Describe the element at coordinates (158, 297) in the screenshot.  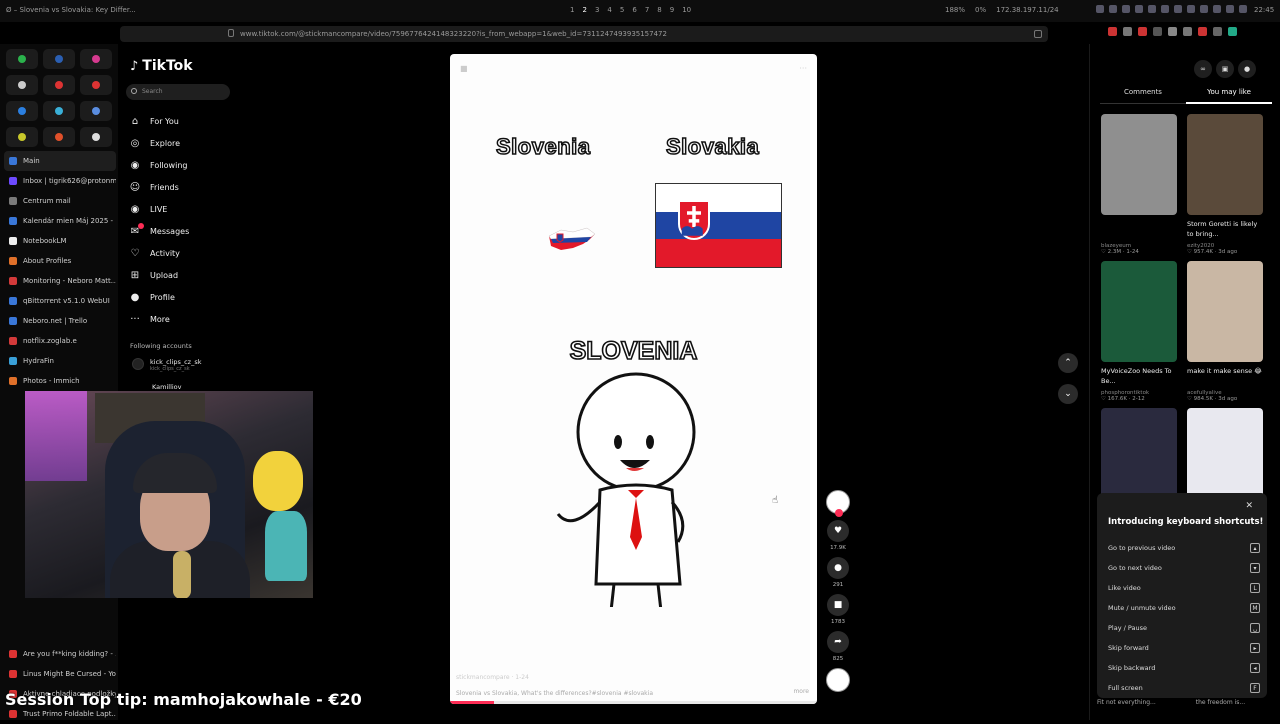
I see `nav-item-profile: ● Profile` at that location.